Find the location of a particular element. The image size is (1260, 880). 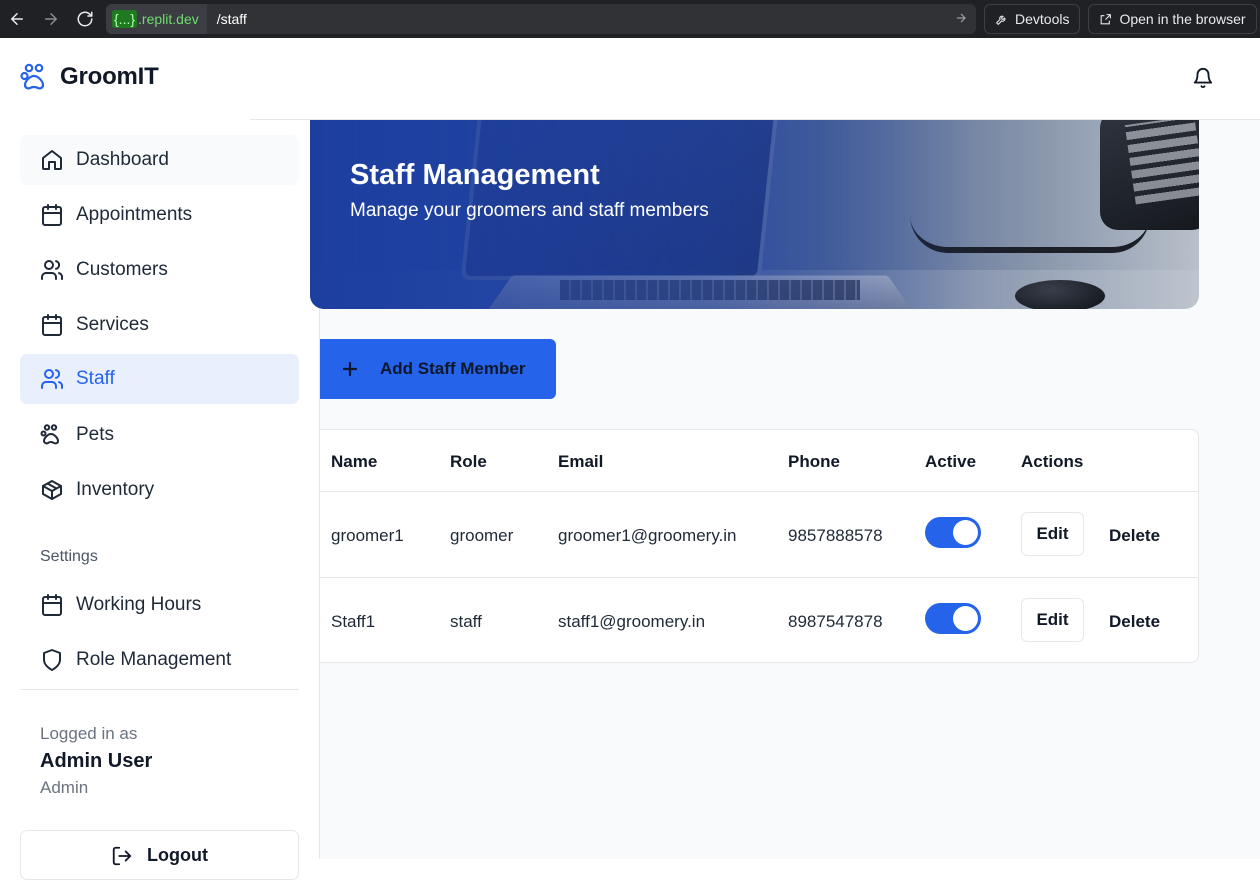

cell-role: groomer is located at coordinates (482, 535).